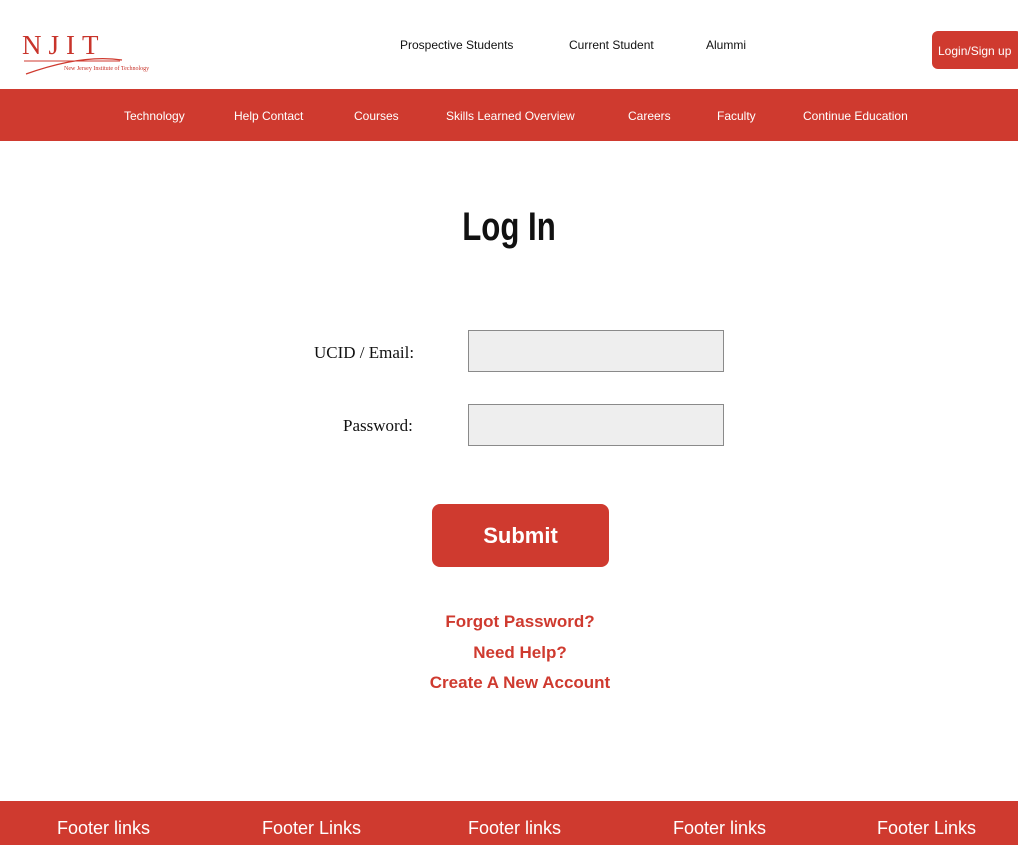 Image resolution: width=1018 pixels, height=845 pixels. Describe the element at coordinates (726, 45) in the screenshot. I see `top-nav-alumni: Alummi` at that location.